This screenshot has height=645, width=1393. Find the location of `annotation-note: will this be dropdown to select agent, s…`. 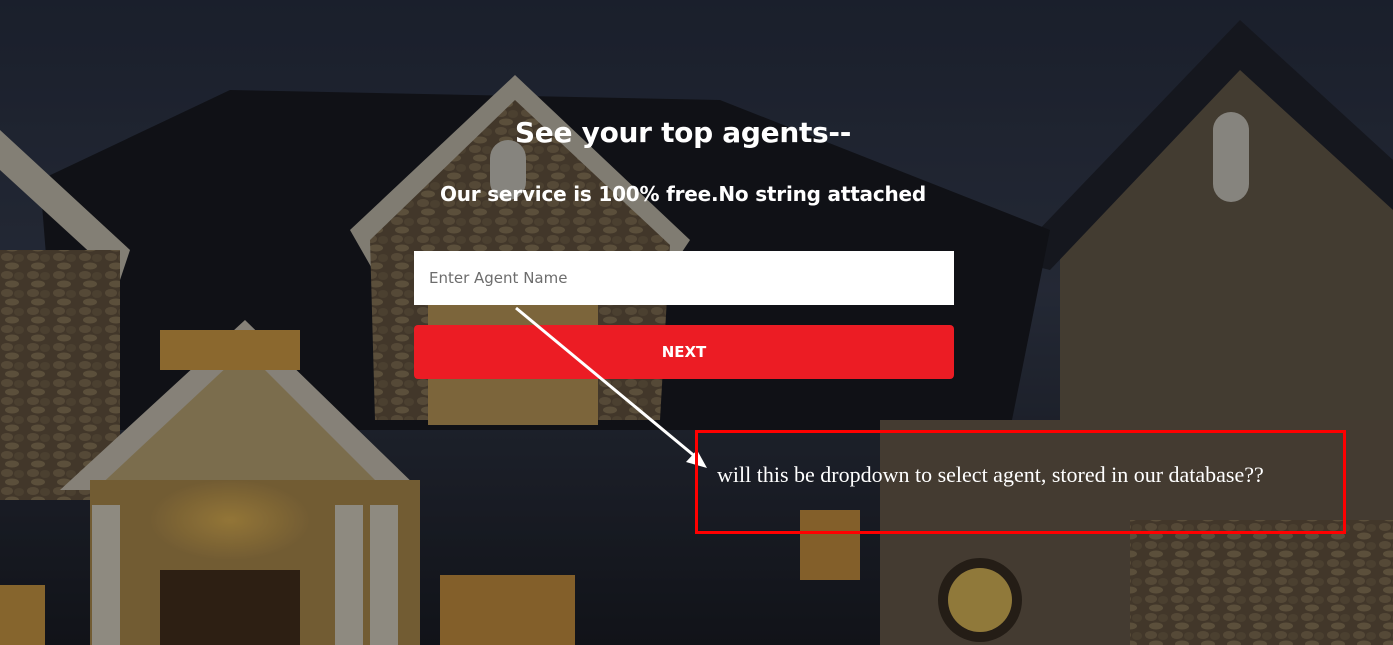

annotation-note: will this be dropdown to select agent, s… is located at coordinates (990, 474).